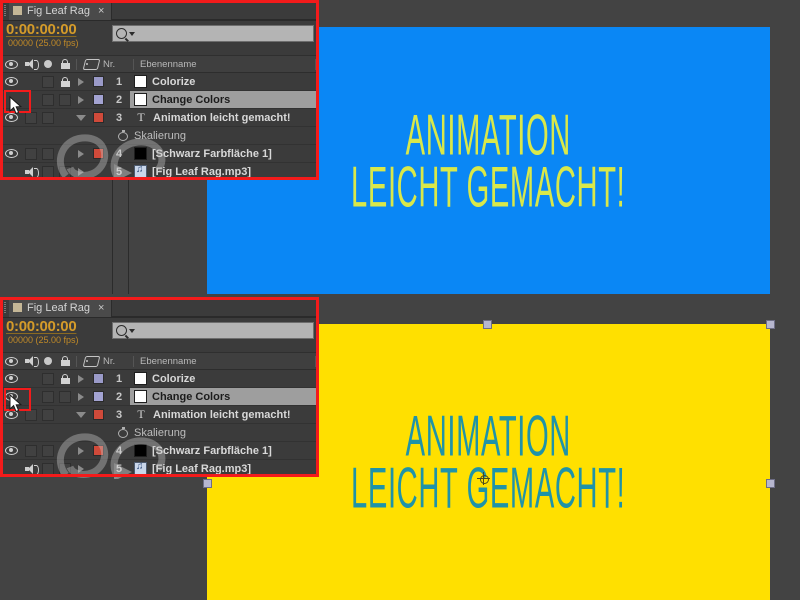  Describe the element at coordinates (98, 414) in the screenshot. I see `layer-3-label-swatch` at that location.